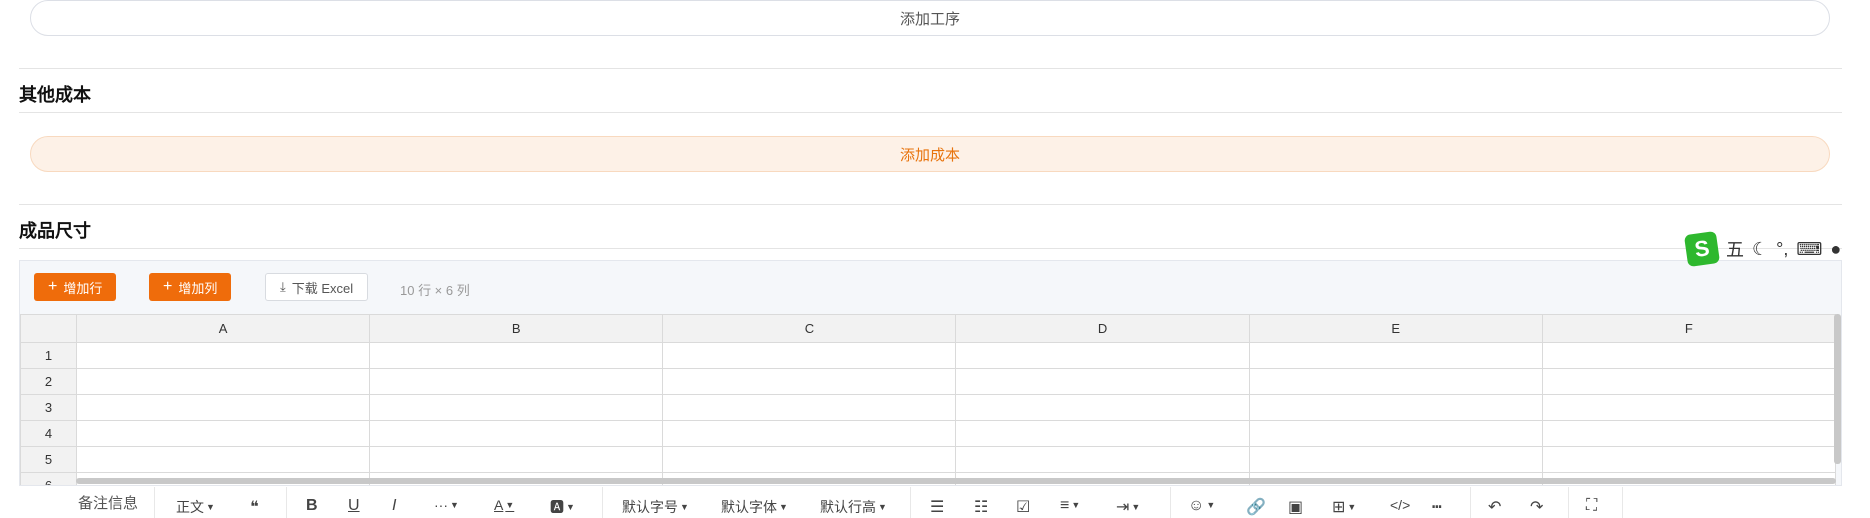 This screenshot has width=1870, height=518. Describe the element at coordinates (190, 507) in the screenshot. I see `paragraph-style-value: 正文` at that location.